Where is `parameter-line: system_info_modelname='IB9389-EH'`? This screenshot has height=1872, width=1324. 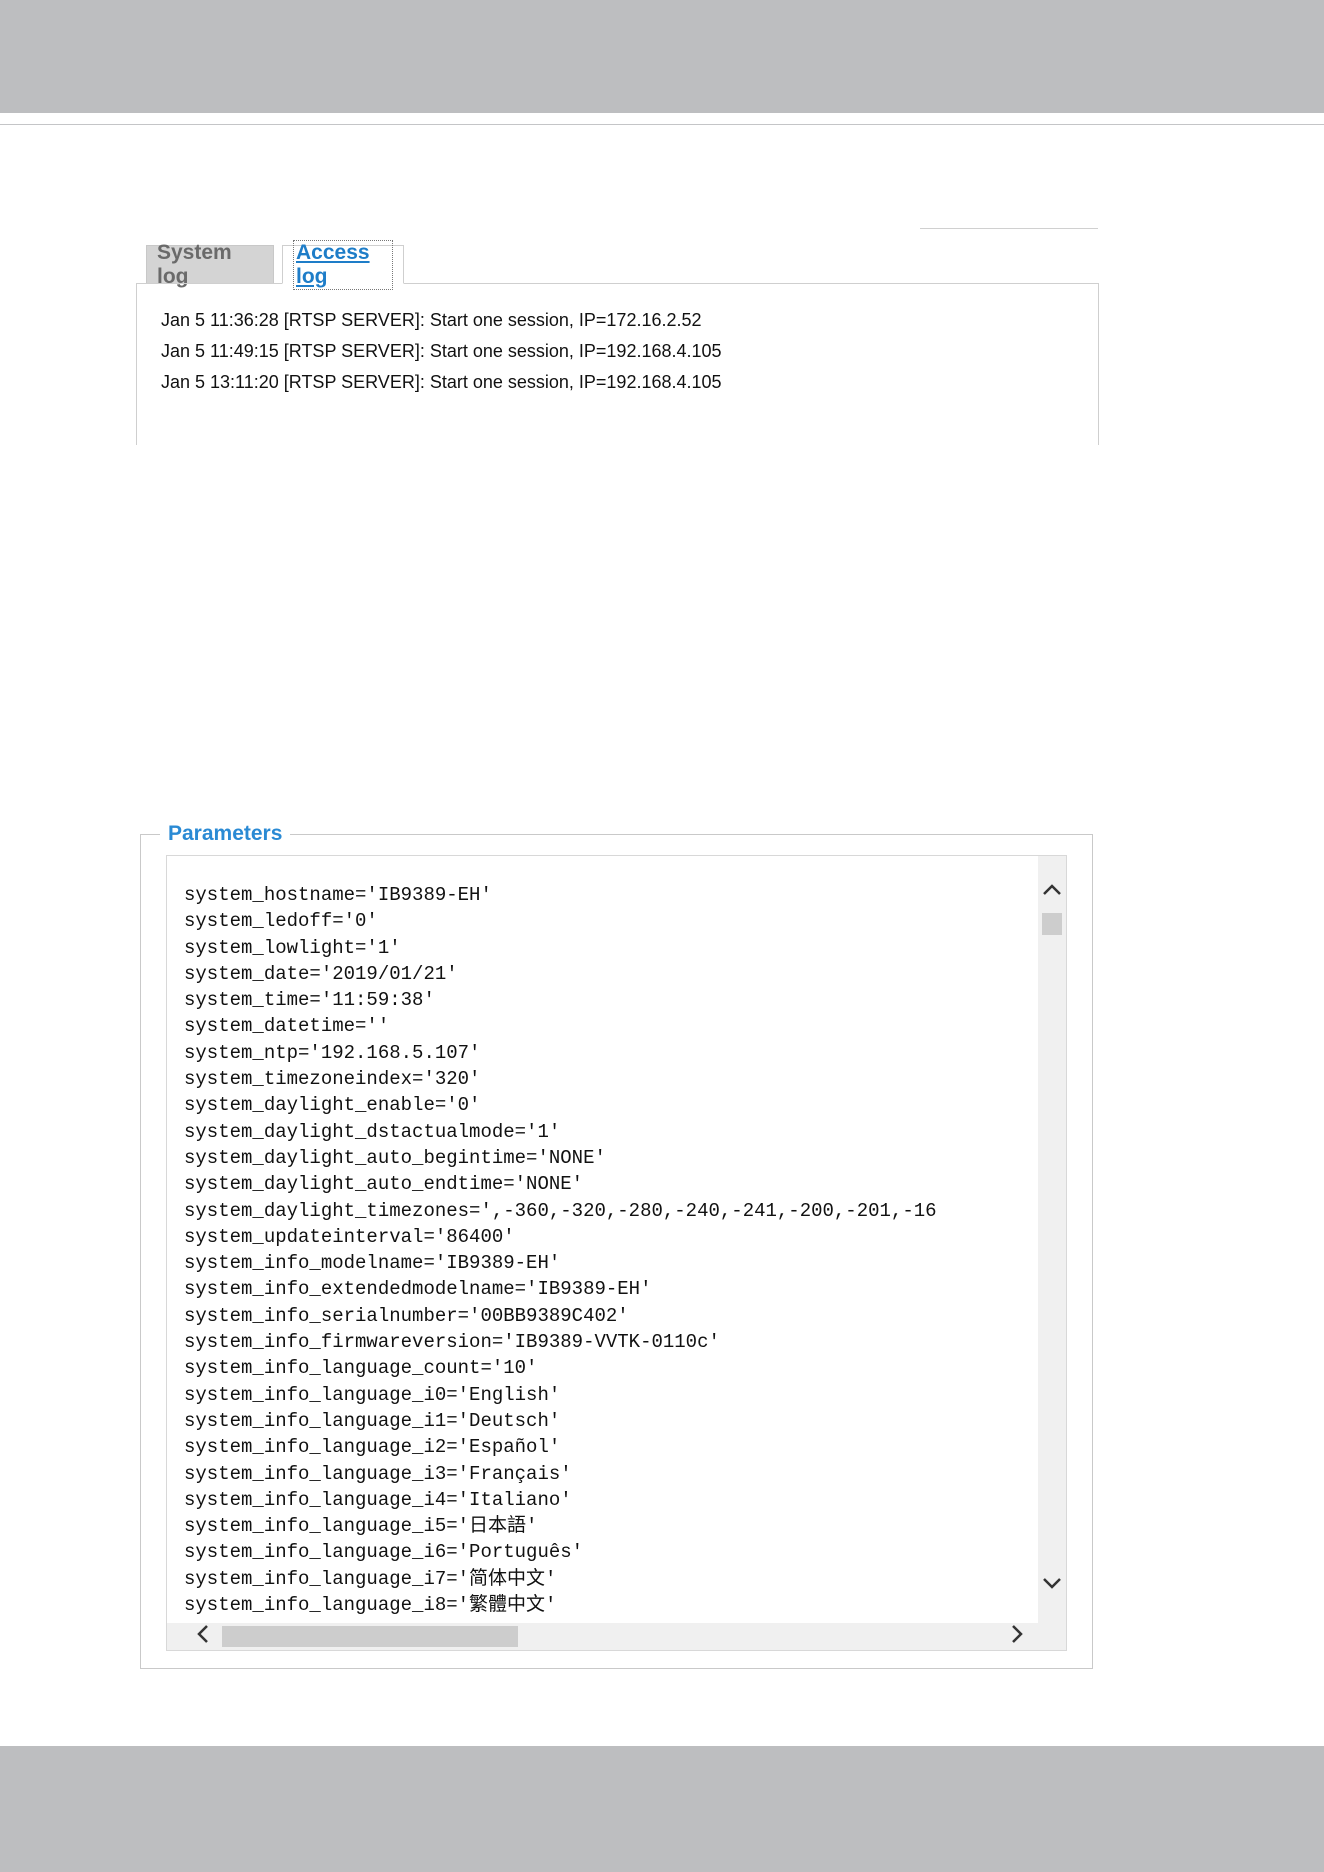 parameter-line: system_info_modelname='IB9389-EH' is located at coordinates (372, 1263).